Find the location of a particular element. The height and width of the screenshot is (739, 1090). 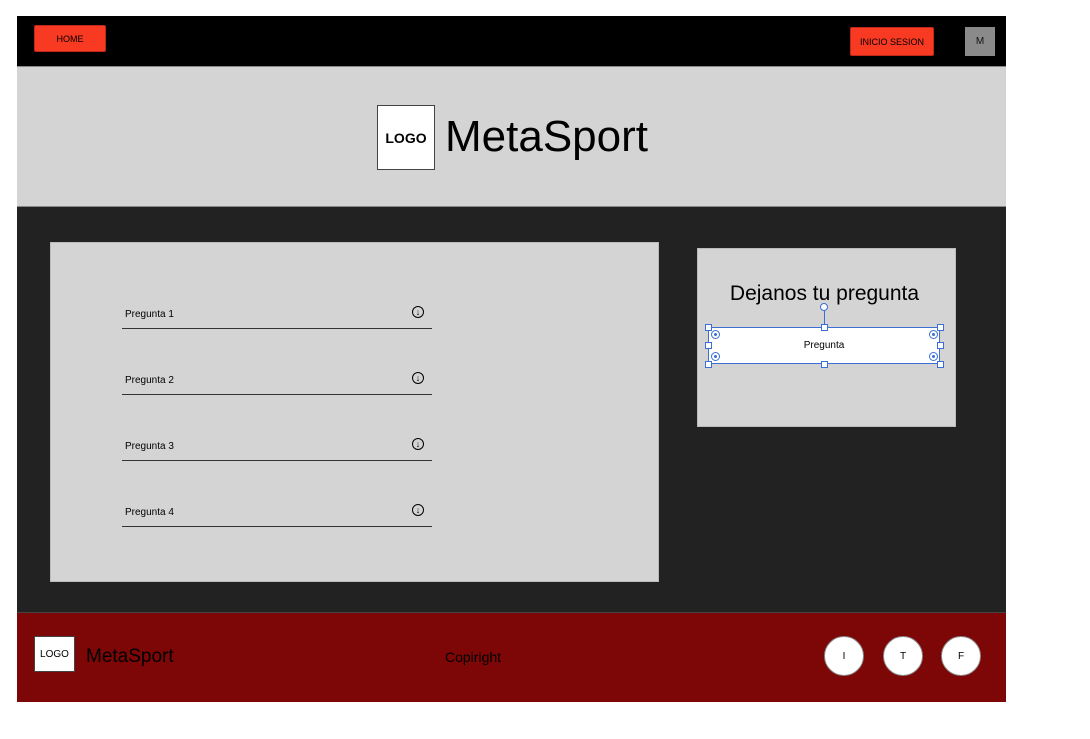

faq-item-3: Pregunta 3 ↓ is located at coordinates (277, 444).